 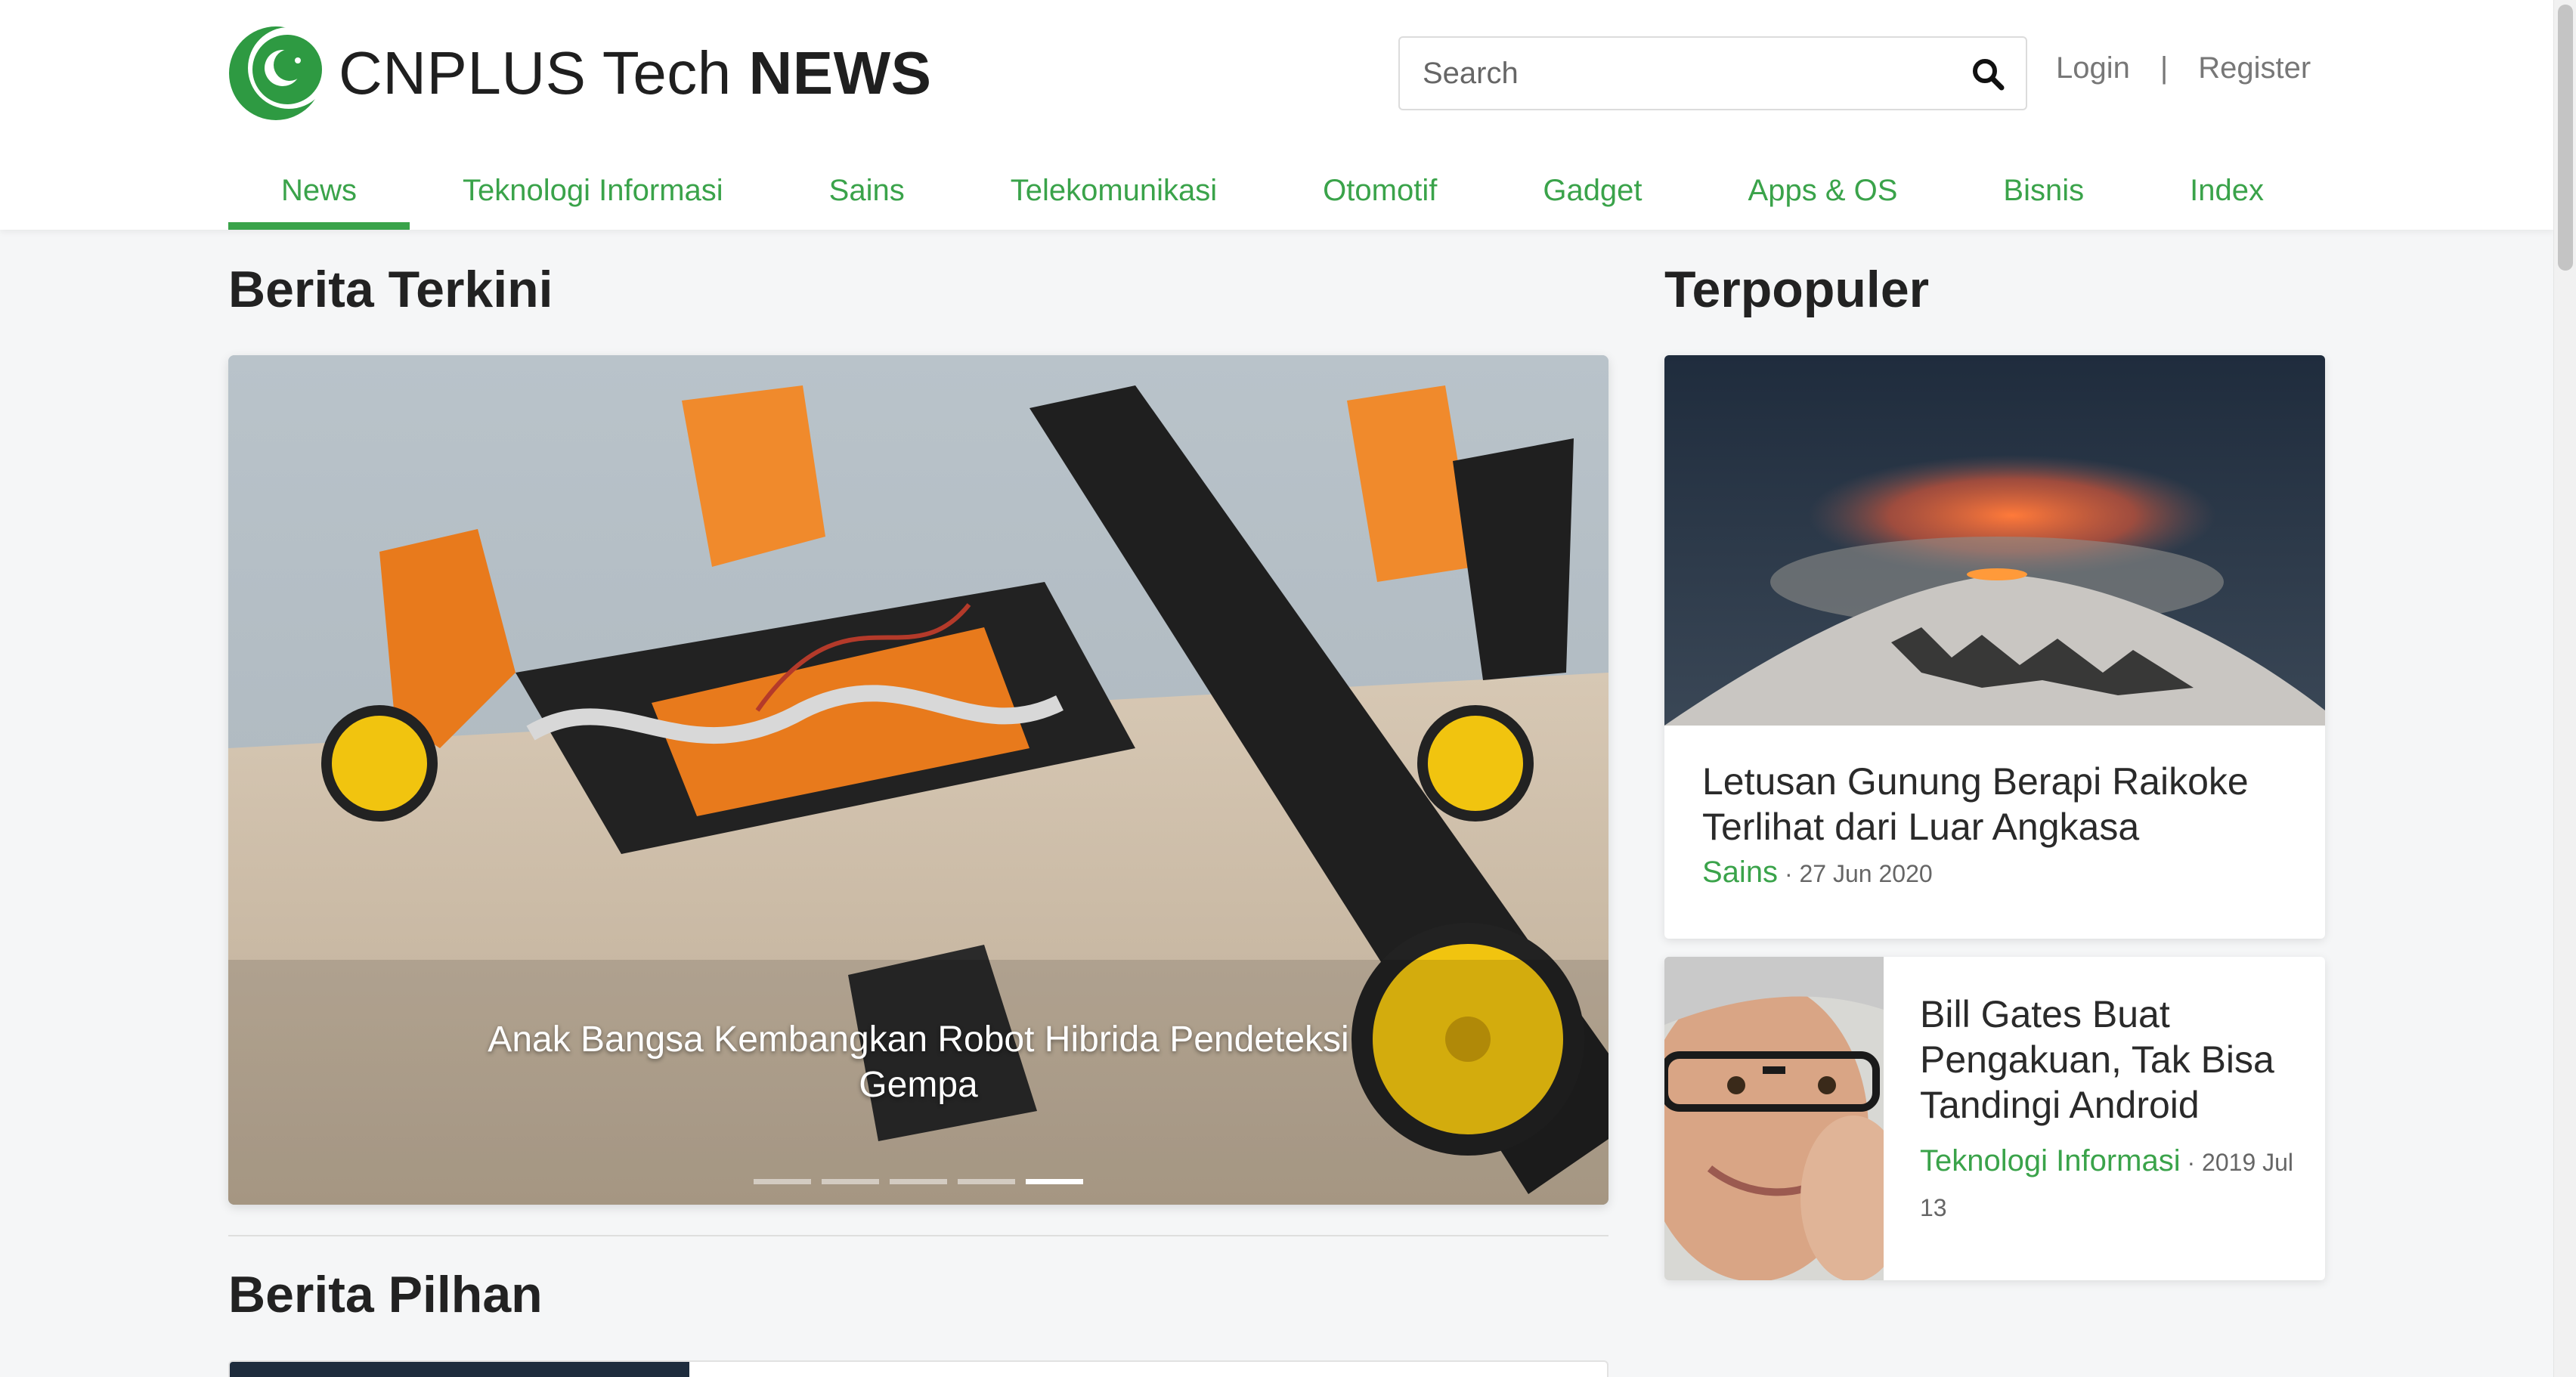 What do you see at coordinates (385, 1294) in the screenshot?
I see `picks-heading: Berita Pilhan` at bounding box center [385, 1294].